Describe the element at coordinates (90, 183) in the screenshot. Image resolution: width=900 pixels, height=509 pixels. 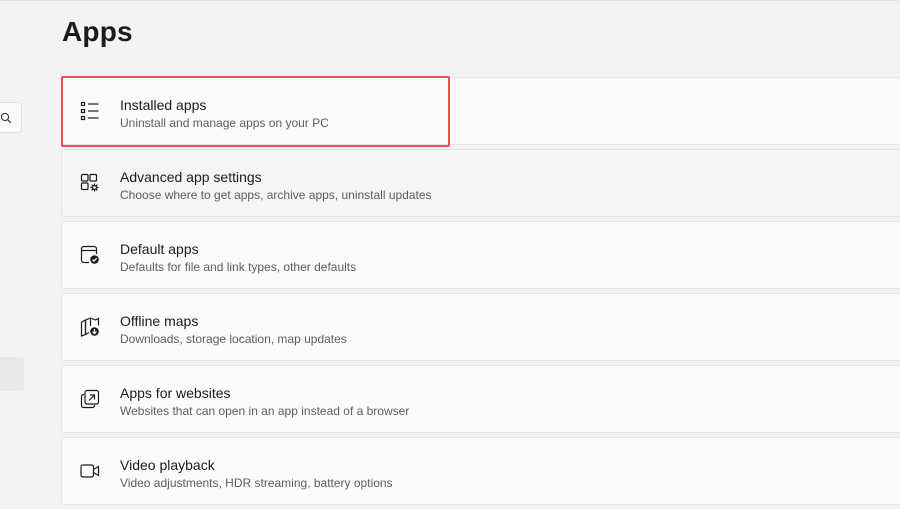
I see `app-settings-icon` at that location.